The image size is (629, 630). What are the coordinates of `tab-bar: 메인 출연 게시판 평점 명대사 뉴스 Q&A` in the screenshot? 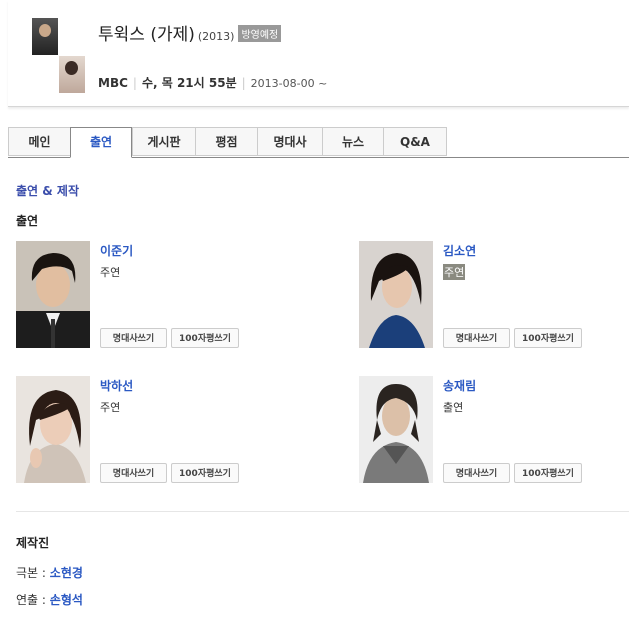 It's located at (318, 142).